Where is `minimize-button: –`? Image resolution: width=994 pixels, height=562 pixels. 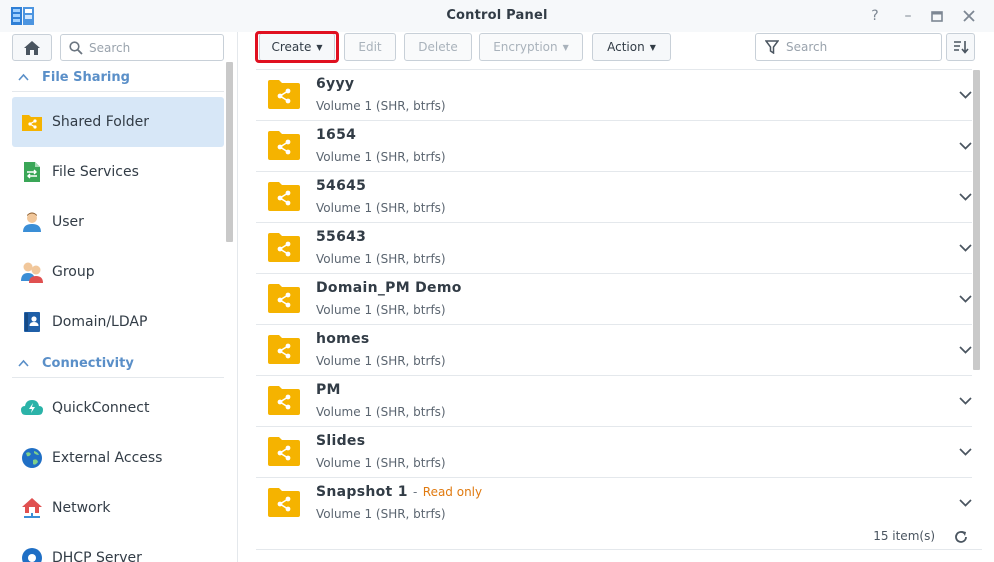
minimize-button: – is located at coordinates (908, 16).